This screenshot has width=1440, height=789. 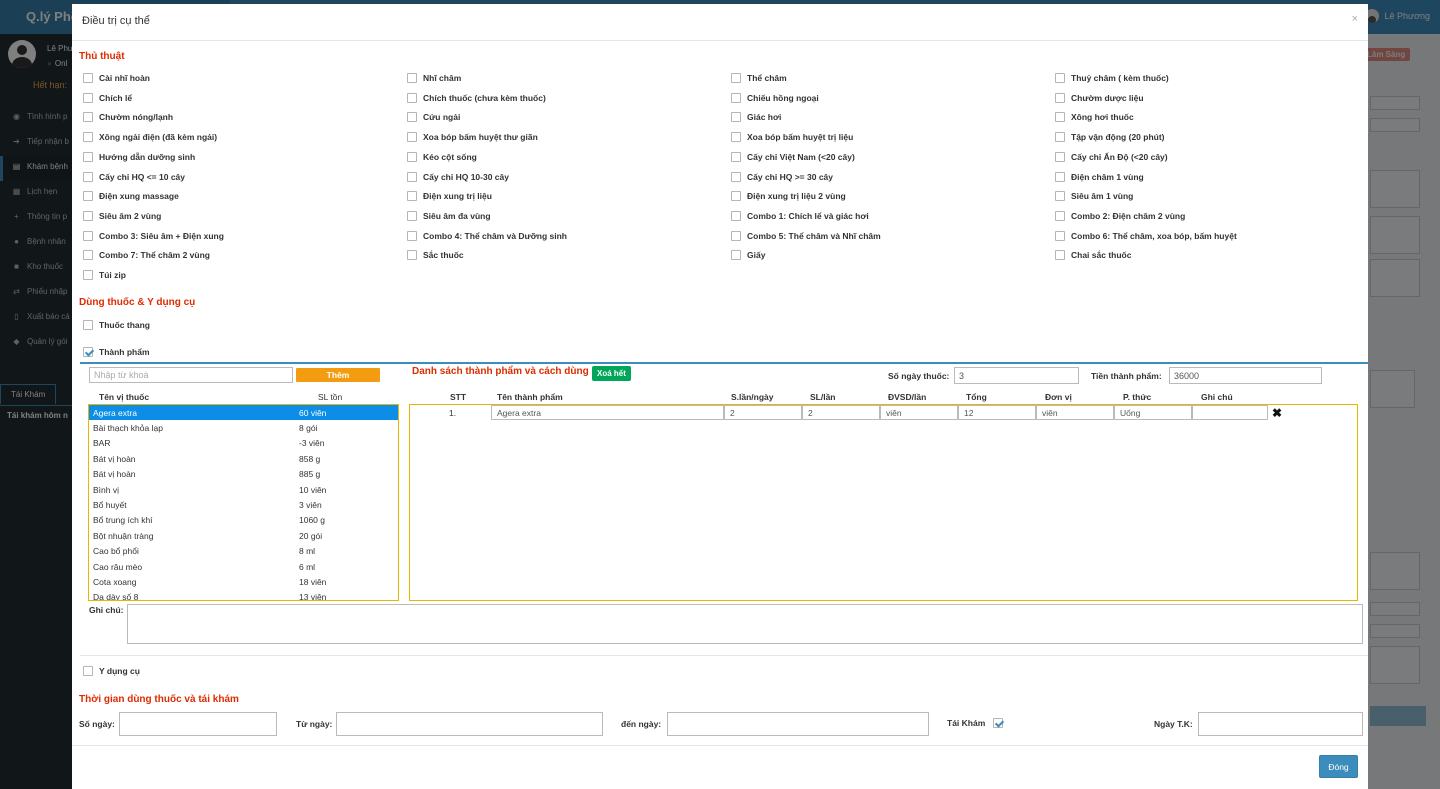 What do you see at coordinates (793, 156) in the screenshot?
I see `procedure-checkbox: Cấy chỉ Việt Nam (<20 cây)` at bounding box center [793, 156].